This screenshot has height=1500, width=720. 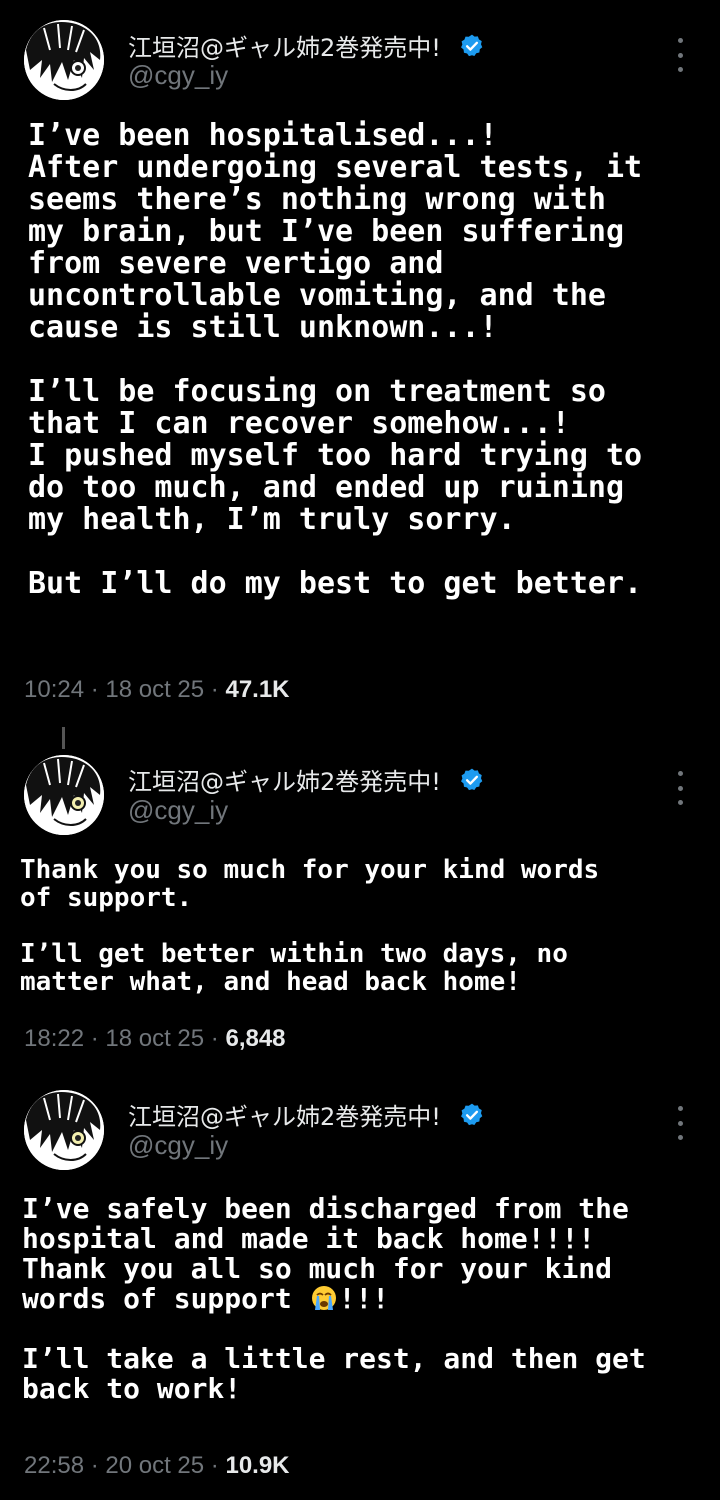 I want to click on post-meta: 22:58 · 20 oct 25 · 10.9K, so click(x=157, y=1466).